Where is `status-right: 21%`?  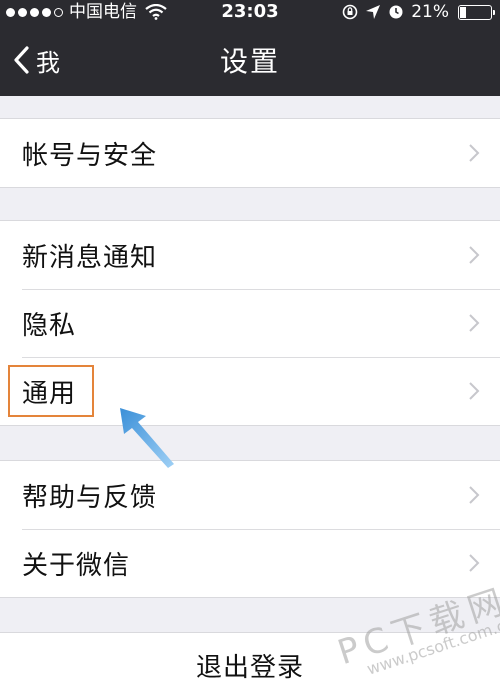 status-right: 21% is located at coordinates (418, 12).